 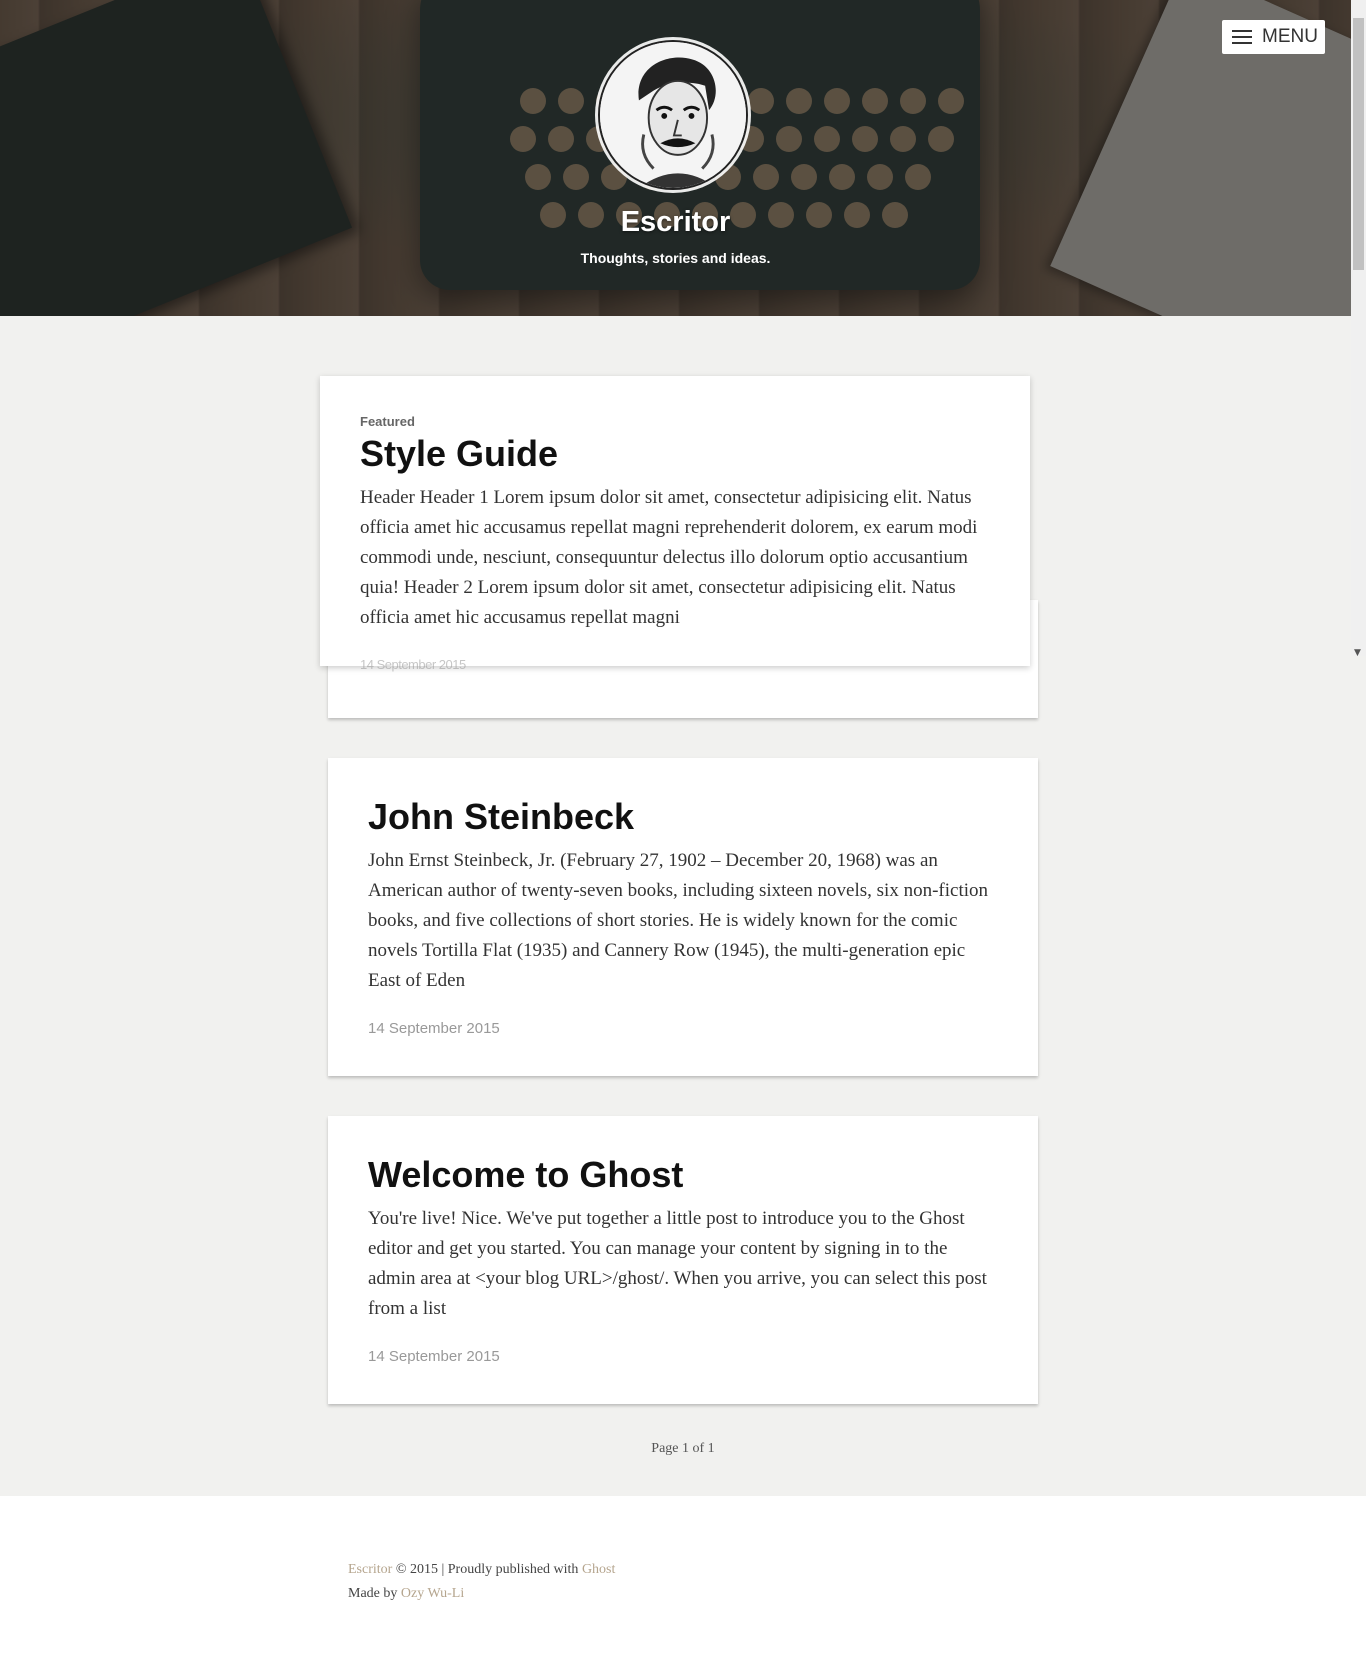 I want to click on scrollbar-thumb, so click(x=1358, y=144).